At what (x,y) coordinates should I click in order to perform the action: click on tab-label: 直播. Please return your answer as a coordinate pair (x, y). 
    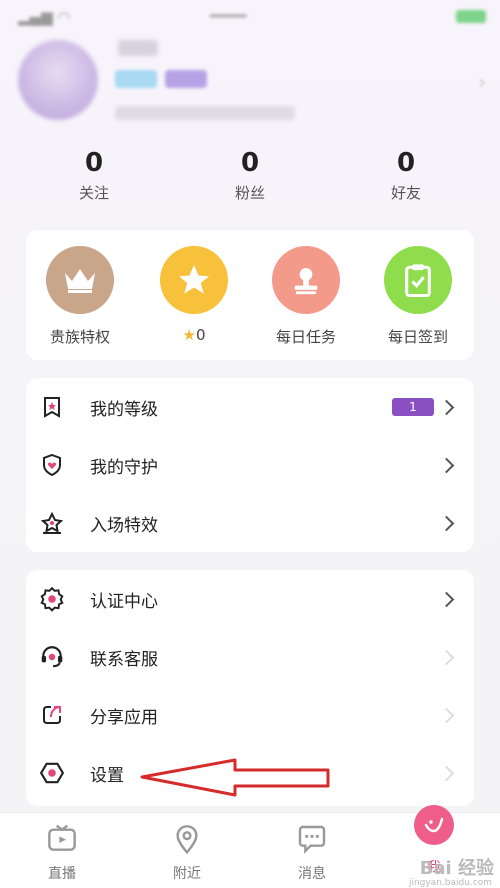
    Looking at the image, I should click on (62, 874).